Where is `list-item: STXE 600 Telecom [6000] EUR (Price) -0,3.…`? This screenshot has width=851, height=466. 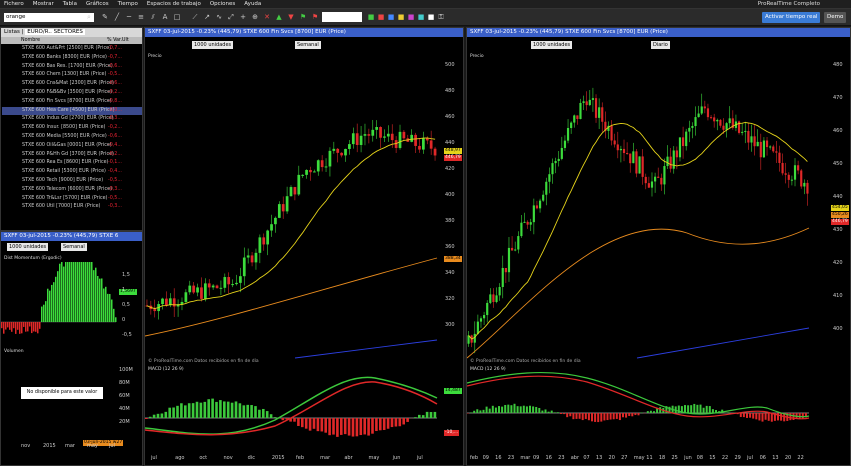
list-item: STXE 600 Telecom [6000] EUR (Price) -0,3.… is located at coordinates (72, 190).